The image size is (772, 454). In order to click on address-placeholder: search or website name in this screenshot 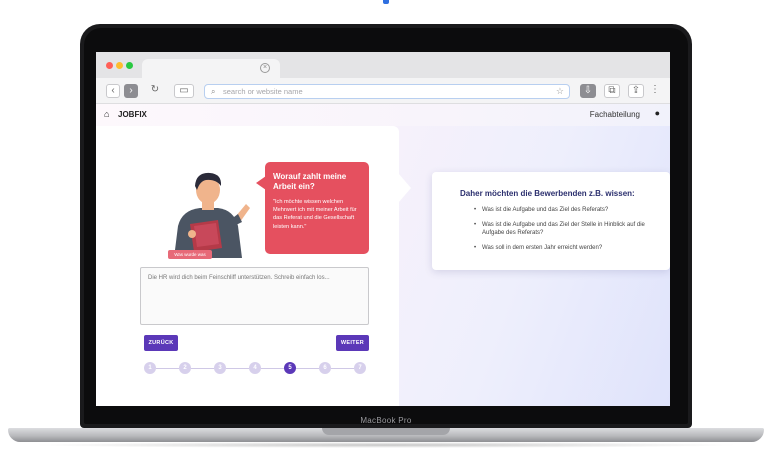, I will do `click(263, 91)`.